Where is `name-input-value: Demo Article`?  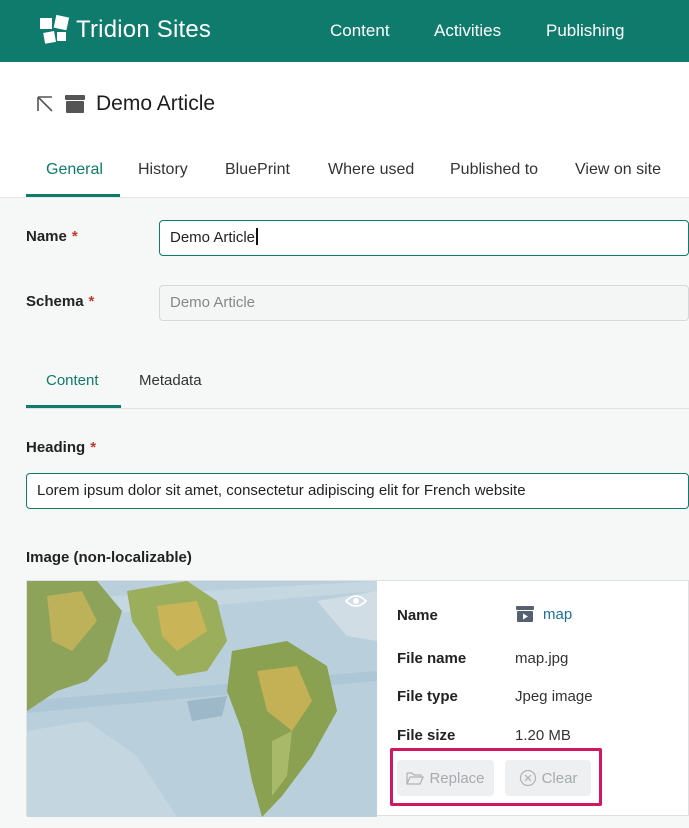
name-input-value: Demo Article is located at coordinates (213, 237).